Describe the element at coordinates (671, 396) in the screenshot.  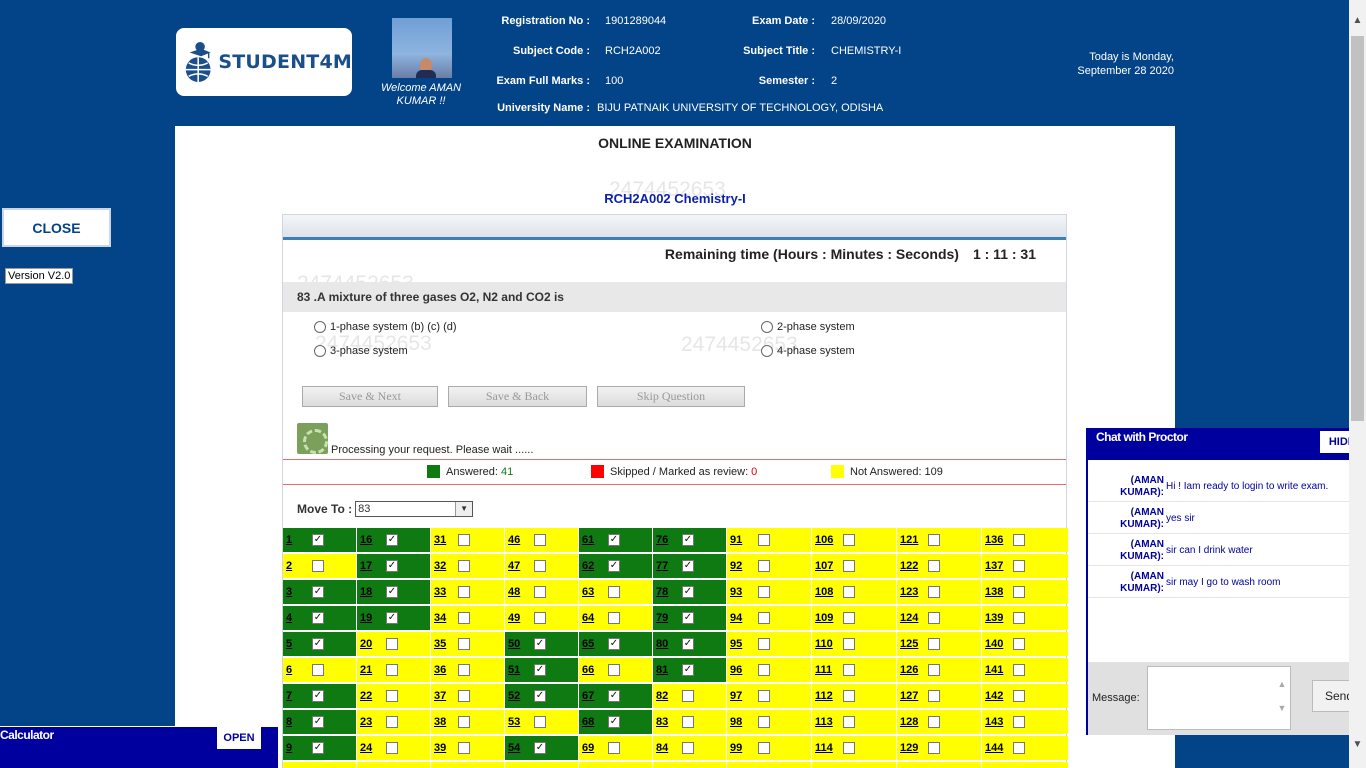
I see `skip-question-button: Skip Question` at that location.